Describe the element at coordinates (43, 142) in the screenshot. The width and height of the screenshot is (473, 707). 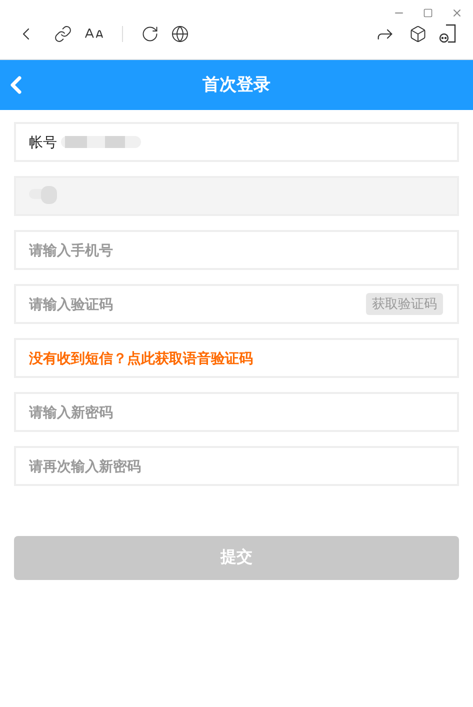
I see `account-label: 帐号` at that location.